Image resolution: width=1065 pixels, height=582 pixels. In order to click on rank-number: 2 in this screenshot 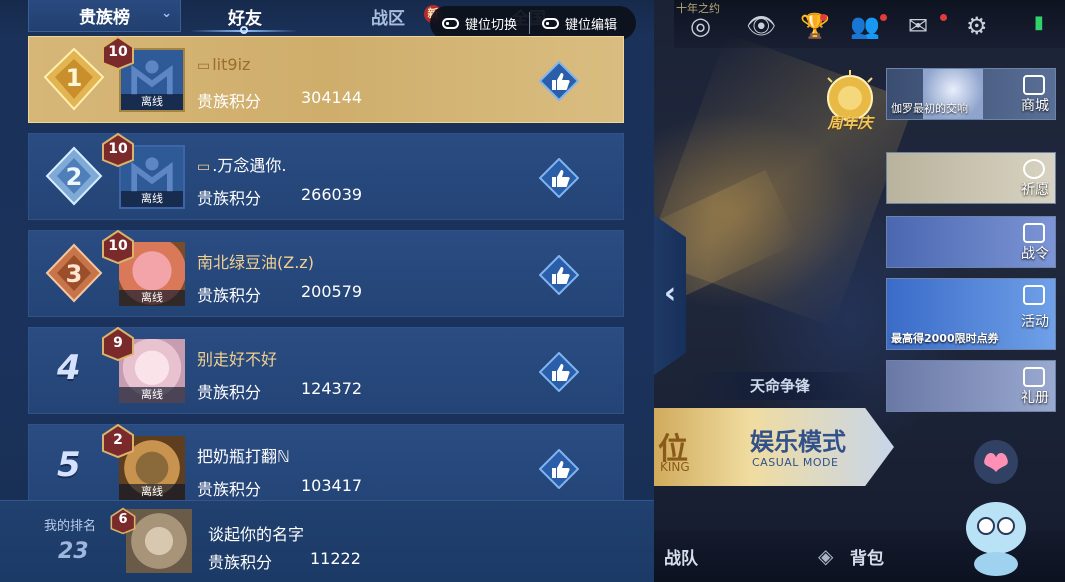, I will do `click(74, 177)`.